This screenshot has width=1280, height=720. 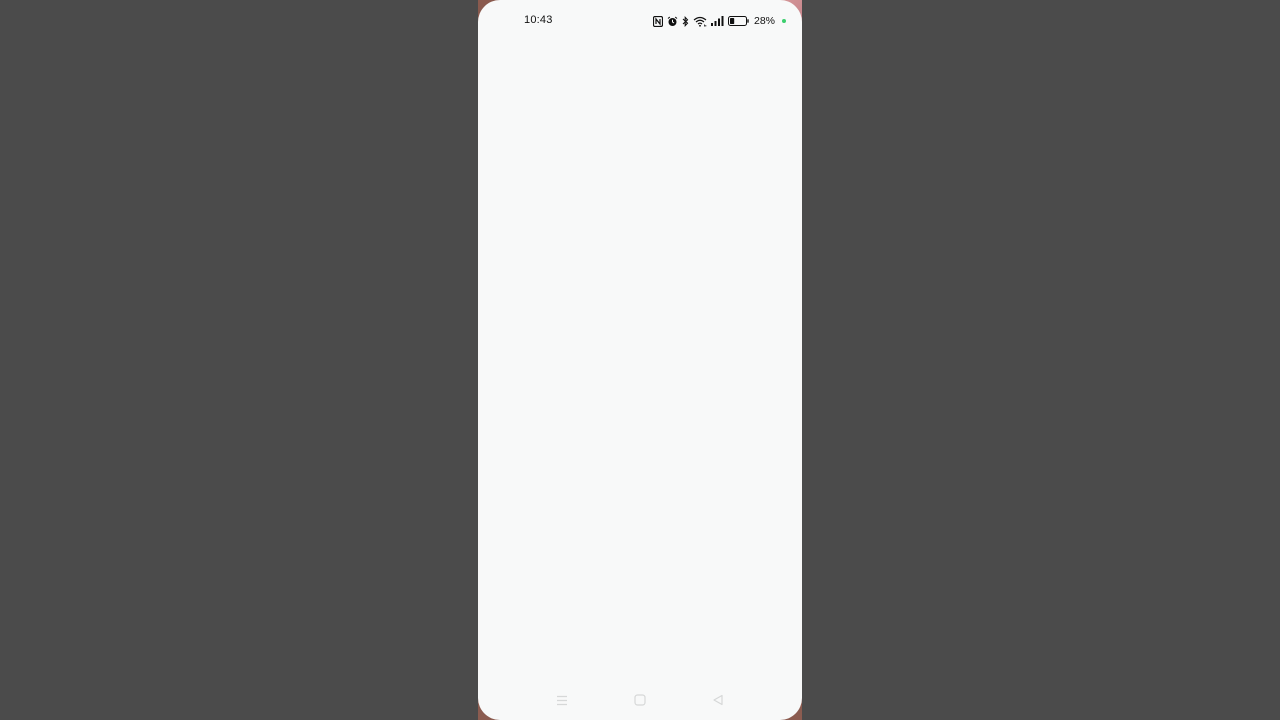 I want to click on alarm-icon, so click(x=672, y=21).